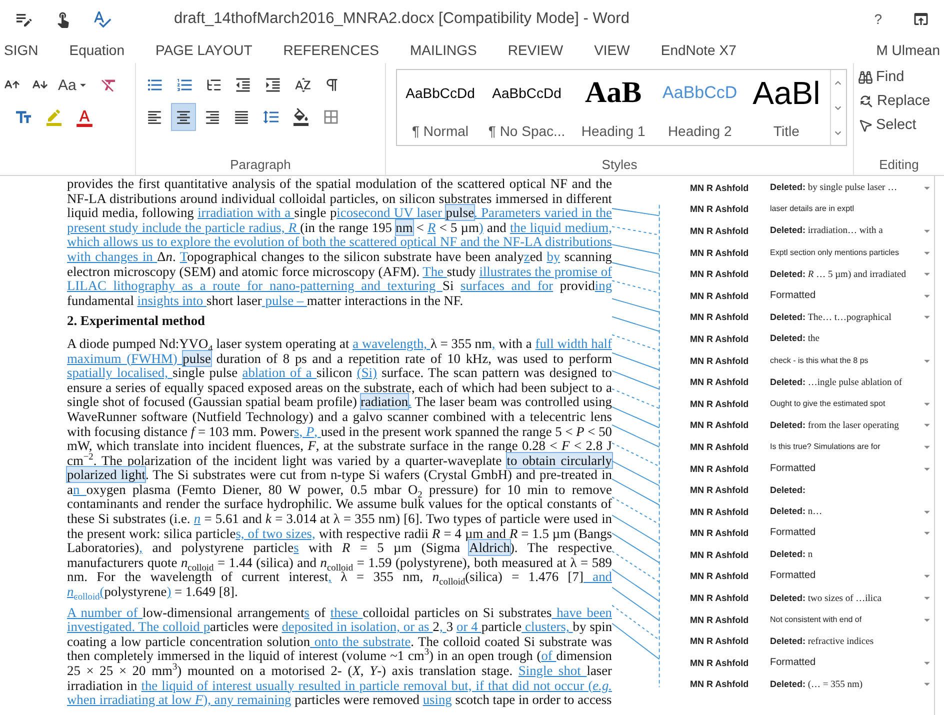  I want to click on change-description: Deleted: The… t…pographical, so click(831, 317).